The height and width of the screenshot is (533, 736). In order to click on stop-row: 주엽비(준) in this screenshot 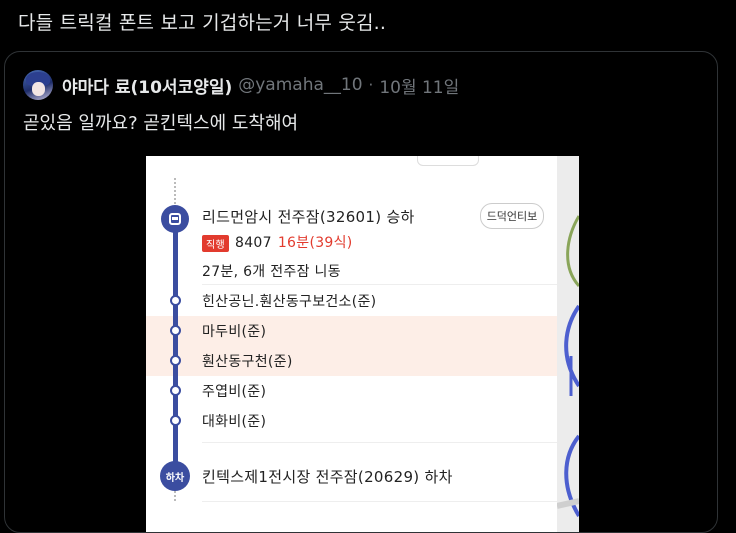, I will do `click(234, 392)`.